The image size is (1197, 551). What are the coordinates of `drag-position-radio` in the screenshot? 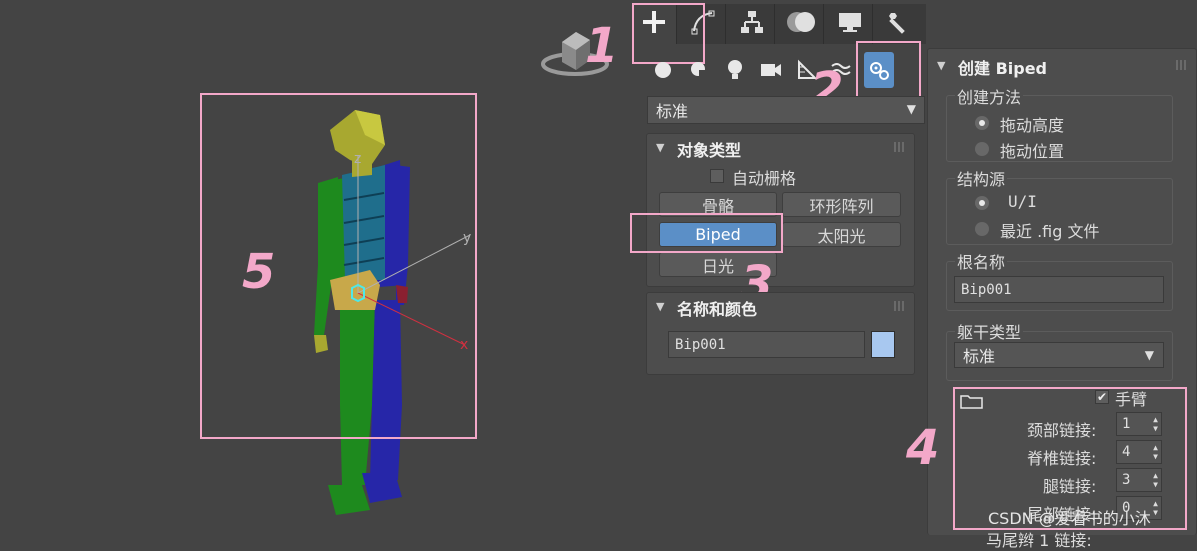 It's located at (982, 149).